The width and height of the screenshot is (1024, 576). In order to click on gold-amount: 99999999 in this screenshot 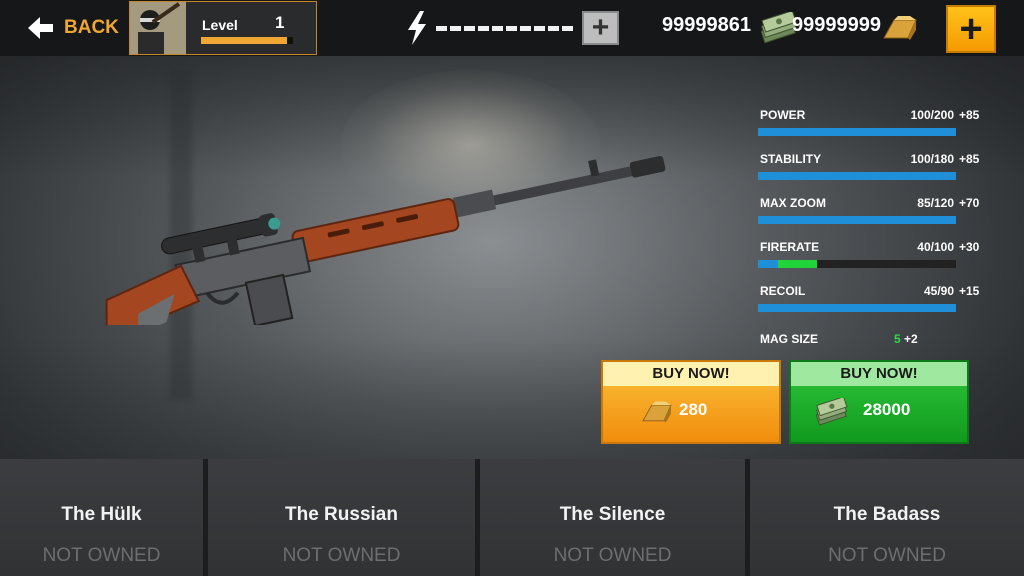, I will do `click(836, 25)`.